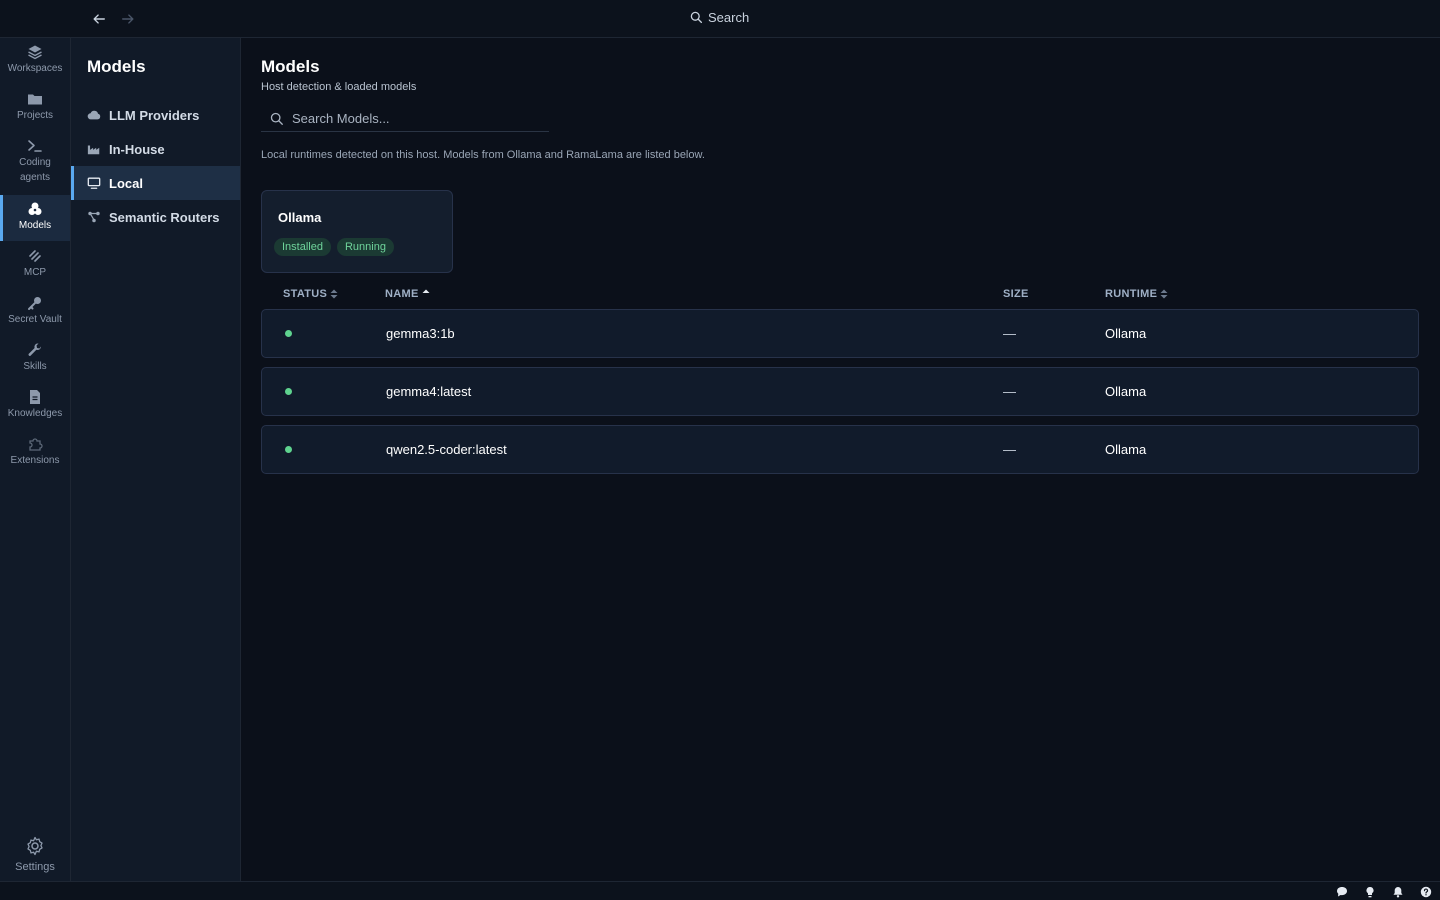 The image size is (1440, 900). I want to click on models-search, so click(405, 119).